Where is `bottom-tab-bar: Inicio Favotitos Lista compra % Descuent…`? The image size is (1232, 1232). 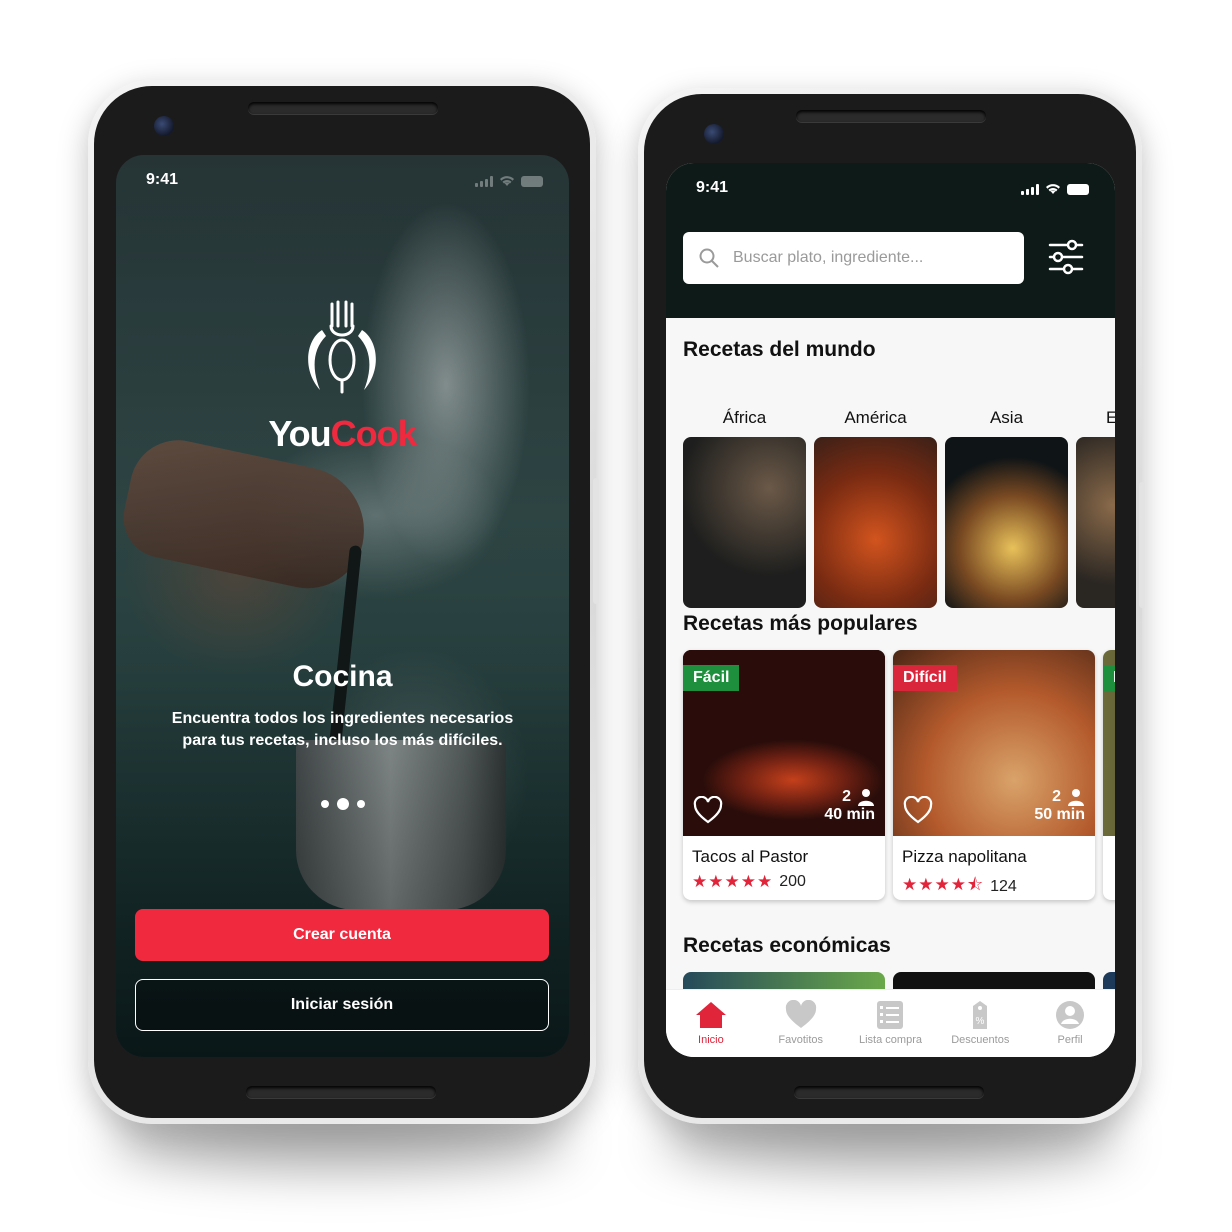 bottom-tab-bar: Inicio Favotitos Lista compra % Descuent… is located at coordinates (890, 1023).